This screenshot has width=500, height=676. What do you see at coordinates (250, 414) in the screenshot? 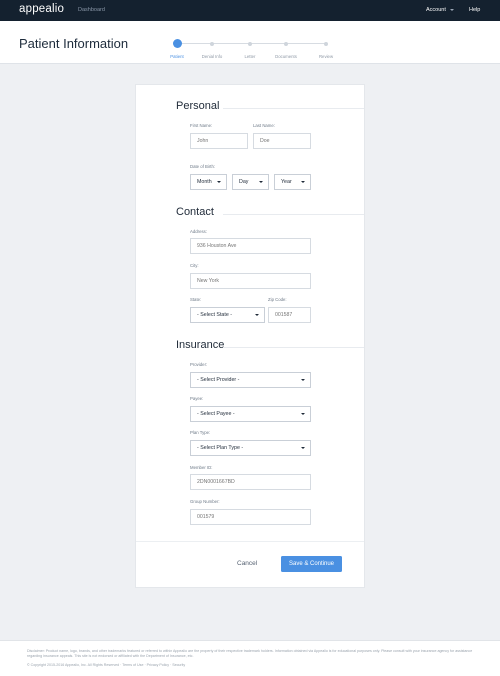
I see `payee-select: - Select Payee -` at bounding box center [250, 414].